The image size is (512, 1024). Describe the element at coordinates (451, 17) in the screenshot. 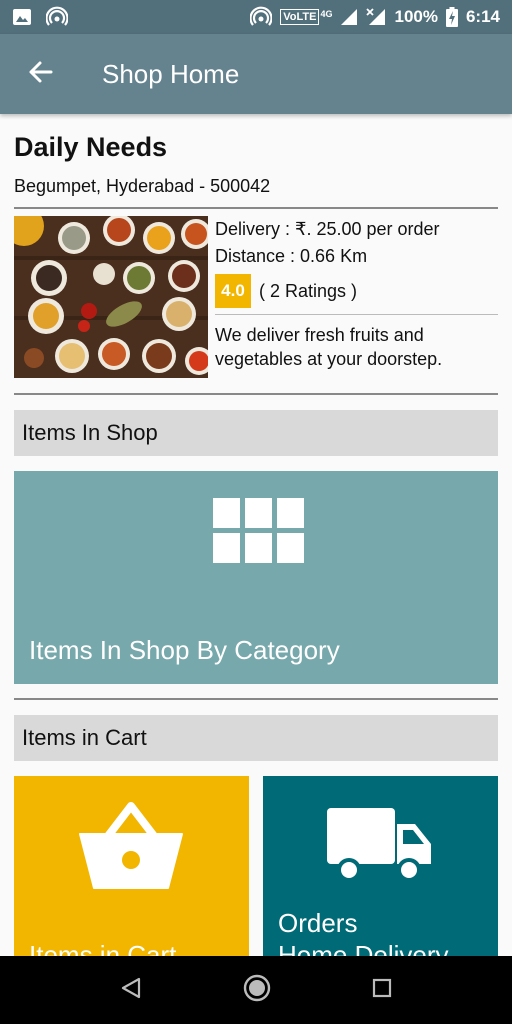

I see `battery-charging-icon` at that location.